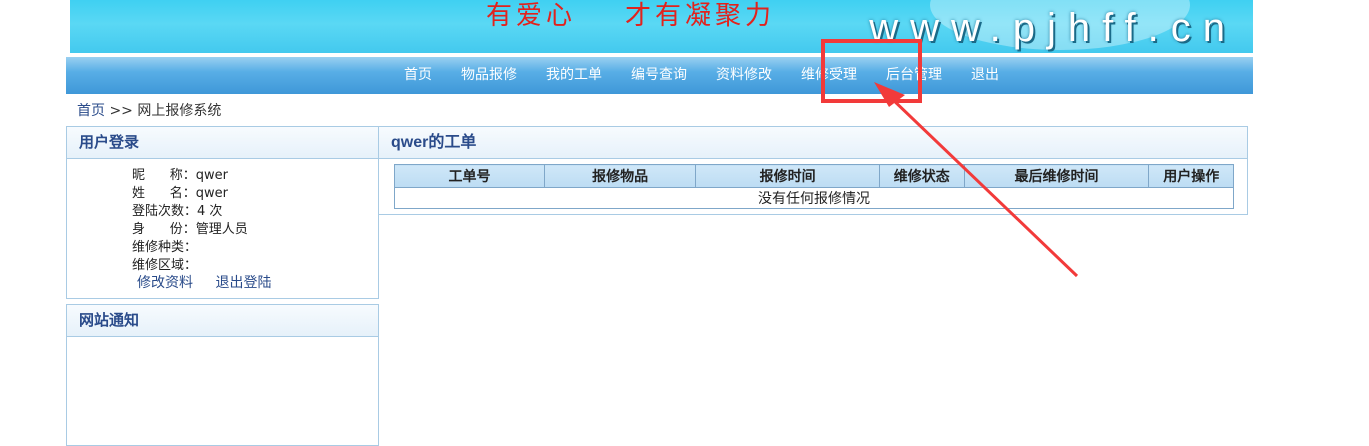 The height and width of the screenshot is (446, 1369). I want to click on annotation-arrow-icon, so click(976, 180).